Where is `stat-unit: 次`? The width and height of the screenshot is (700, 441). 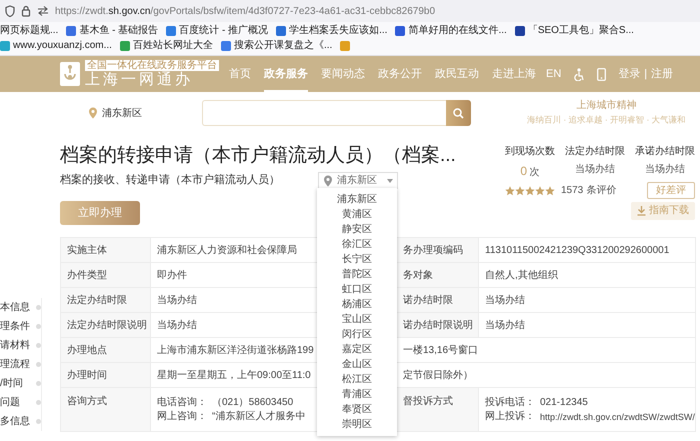
stat-unit: 次 is located at coordinates (535, 172).